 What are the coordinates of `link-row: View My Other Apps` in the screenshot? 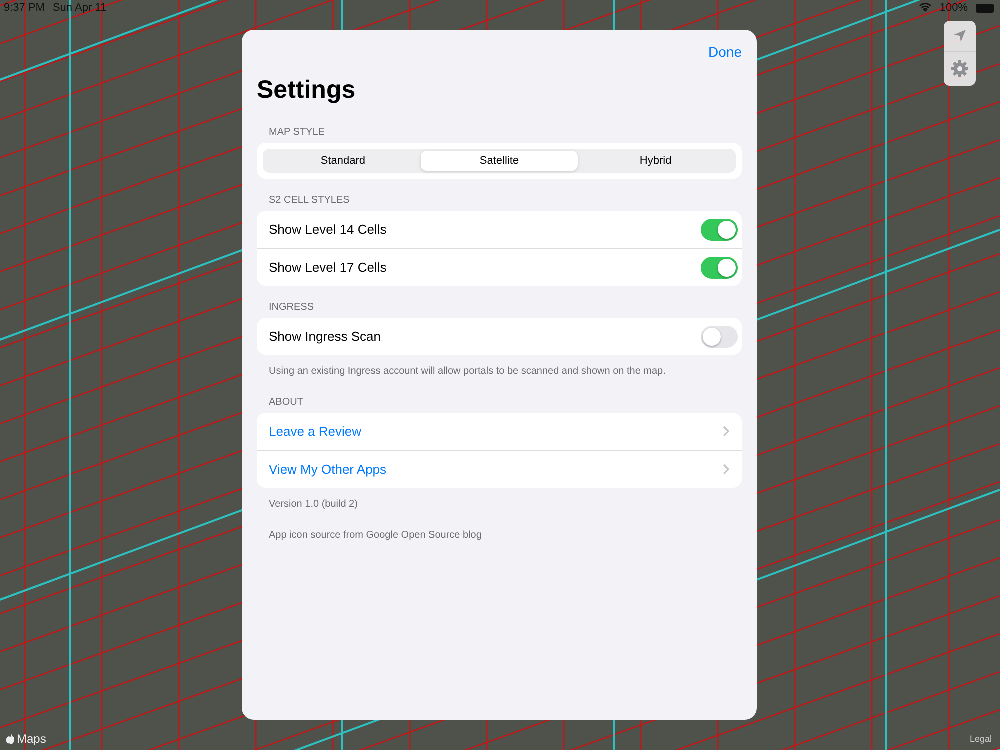 It's located at (496, 469).